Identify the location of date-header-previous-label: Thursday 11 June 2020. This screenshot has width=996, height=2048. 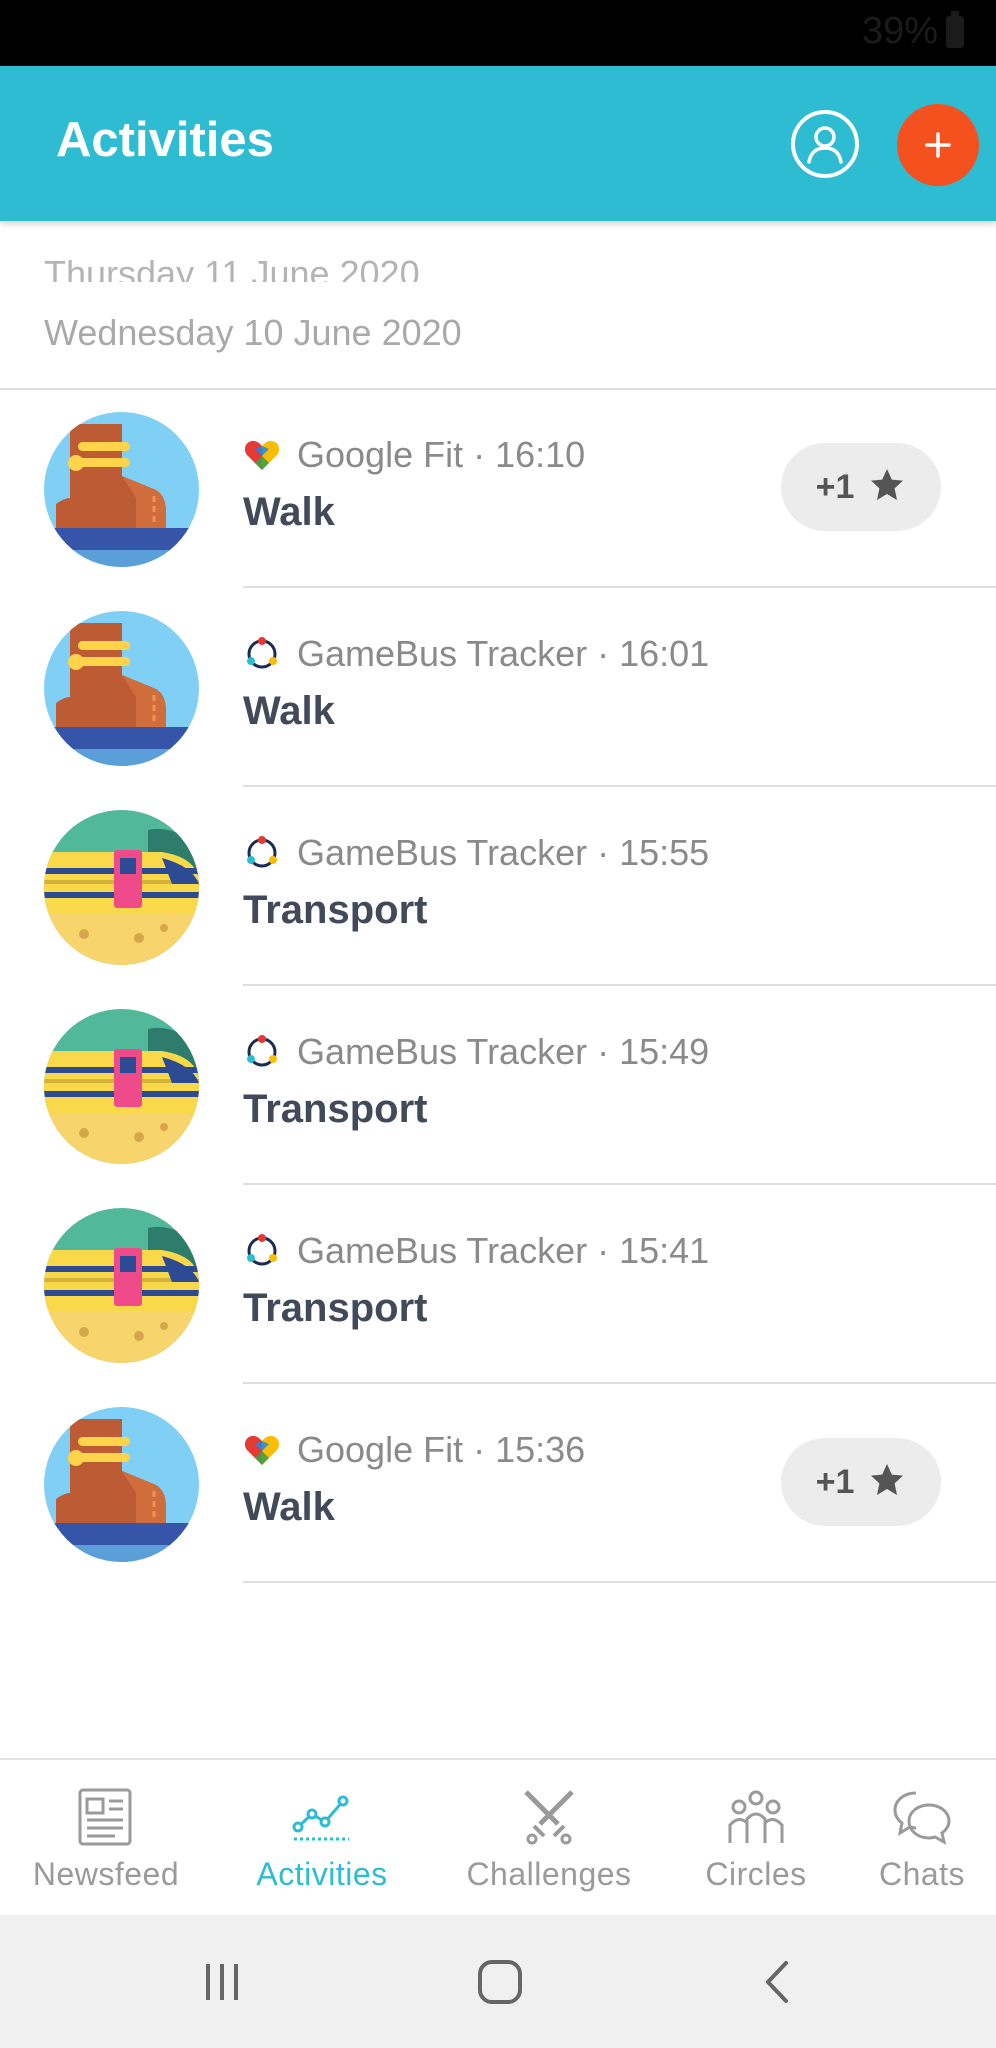
(232, 269).